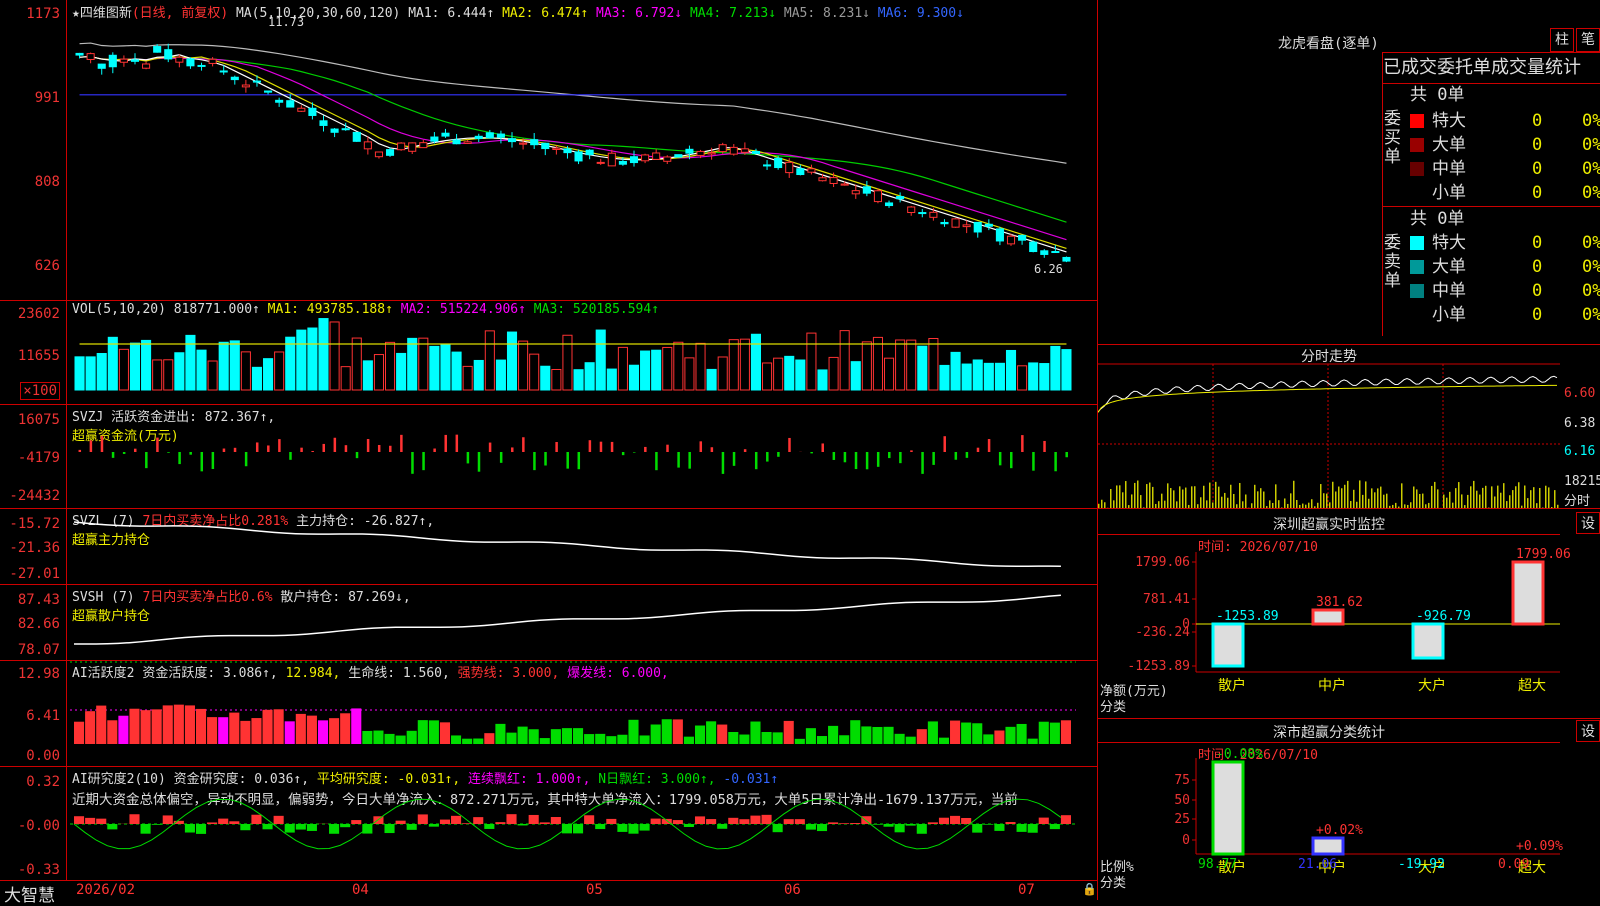  I want to click on lock-icon: 🔒, so click(1089, 889).